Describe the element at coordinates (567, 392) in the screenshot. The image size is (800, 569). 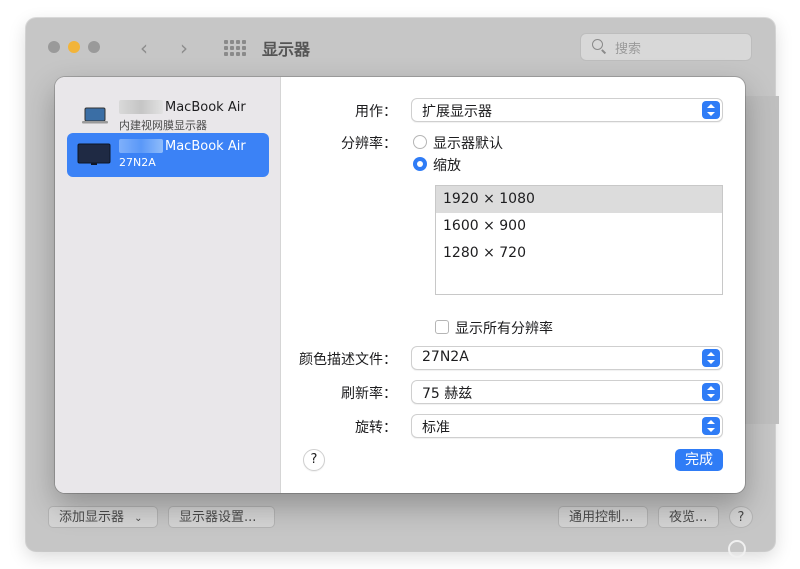
I see `refresh-rate-popup: 75 赫兹` at that location.